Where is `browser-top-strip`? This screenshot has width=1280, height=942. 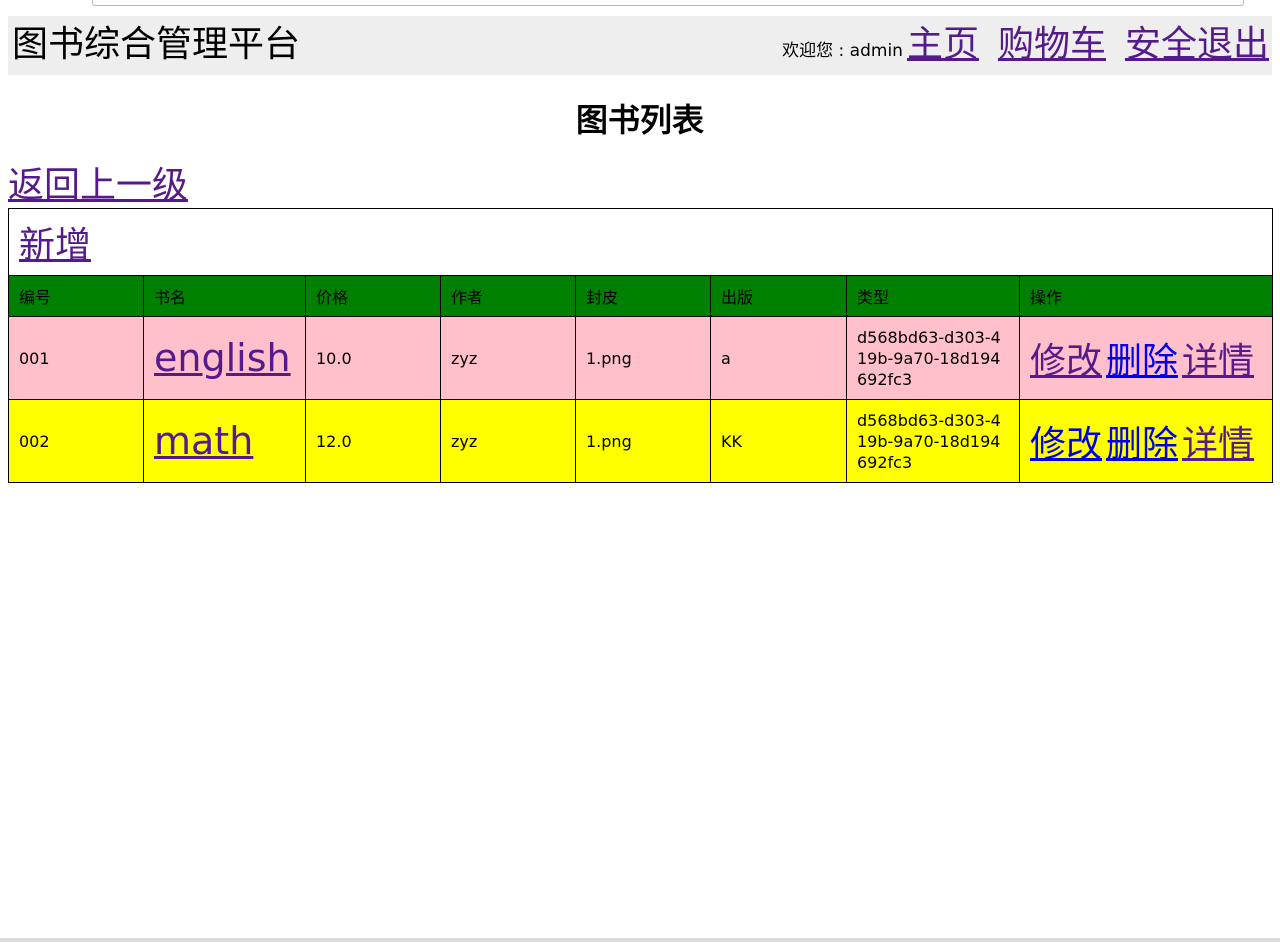
browser-top-strip is located at coordinates (640, 4).